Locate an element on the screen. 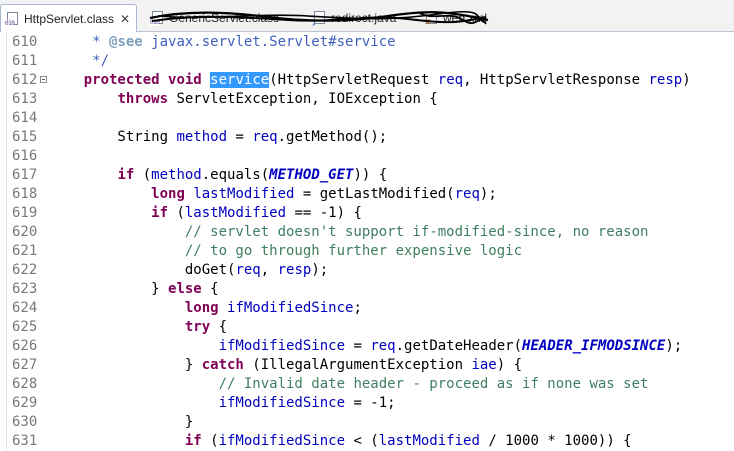 The width and height of the screenshot is (734, 451). code-text: ifModifiedSince = -1; is located at coordinates (307, 403).